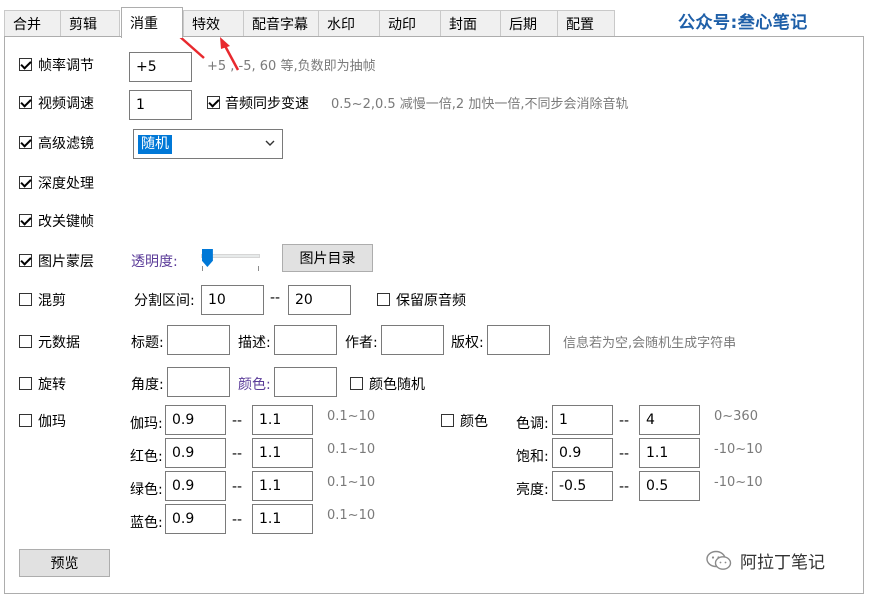 Image resolution: width=869 pixels, height=598 pixels. I want to click on blue-range-hint: 0.1~10, so click(351, 515).